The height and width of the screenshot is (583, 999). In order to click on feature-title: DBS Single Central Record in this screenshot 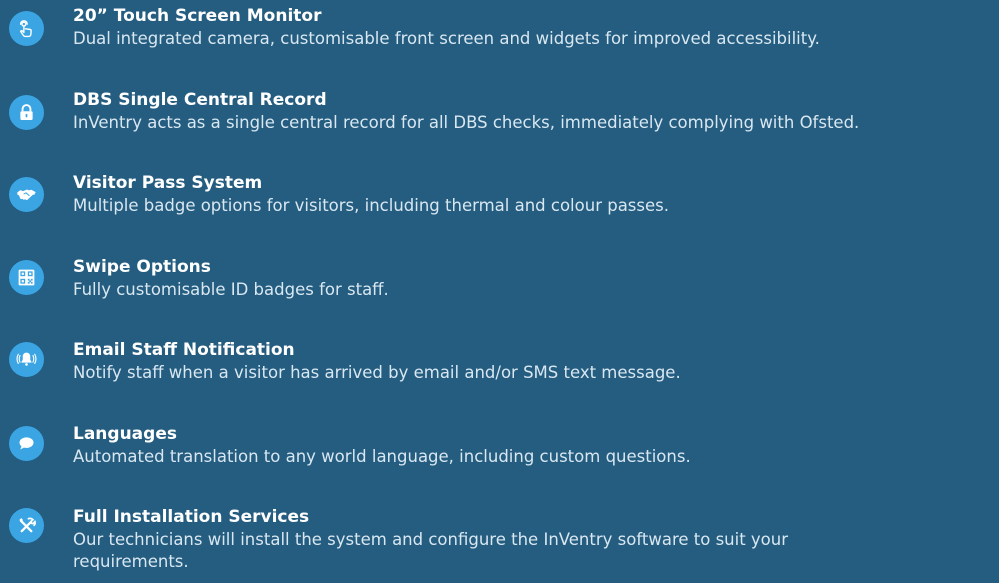, I will do `click(200, 100)`.